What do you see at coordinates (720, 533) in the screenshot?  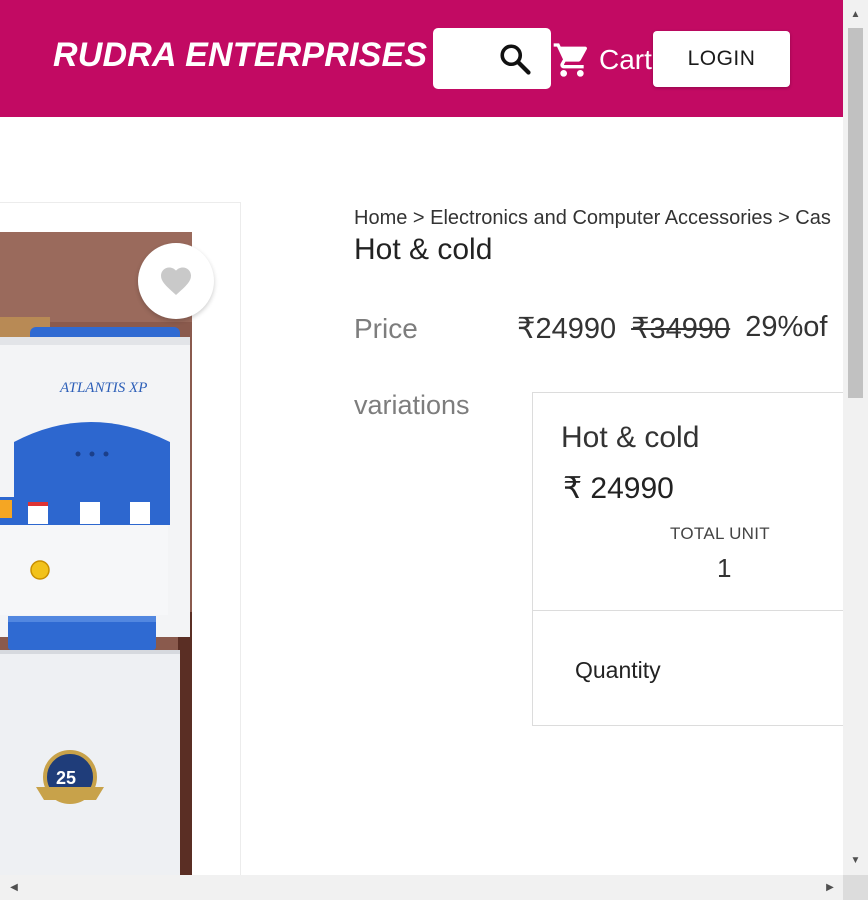 I see `total-unit-label: TOTAL UNIT` at bounding box center [720, 533].